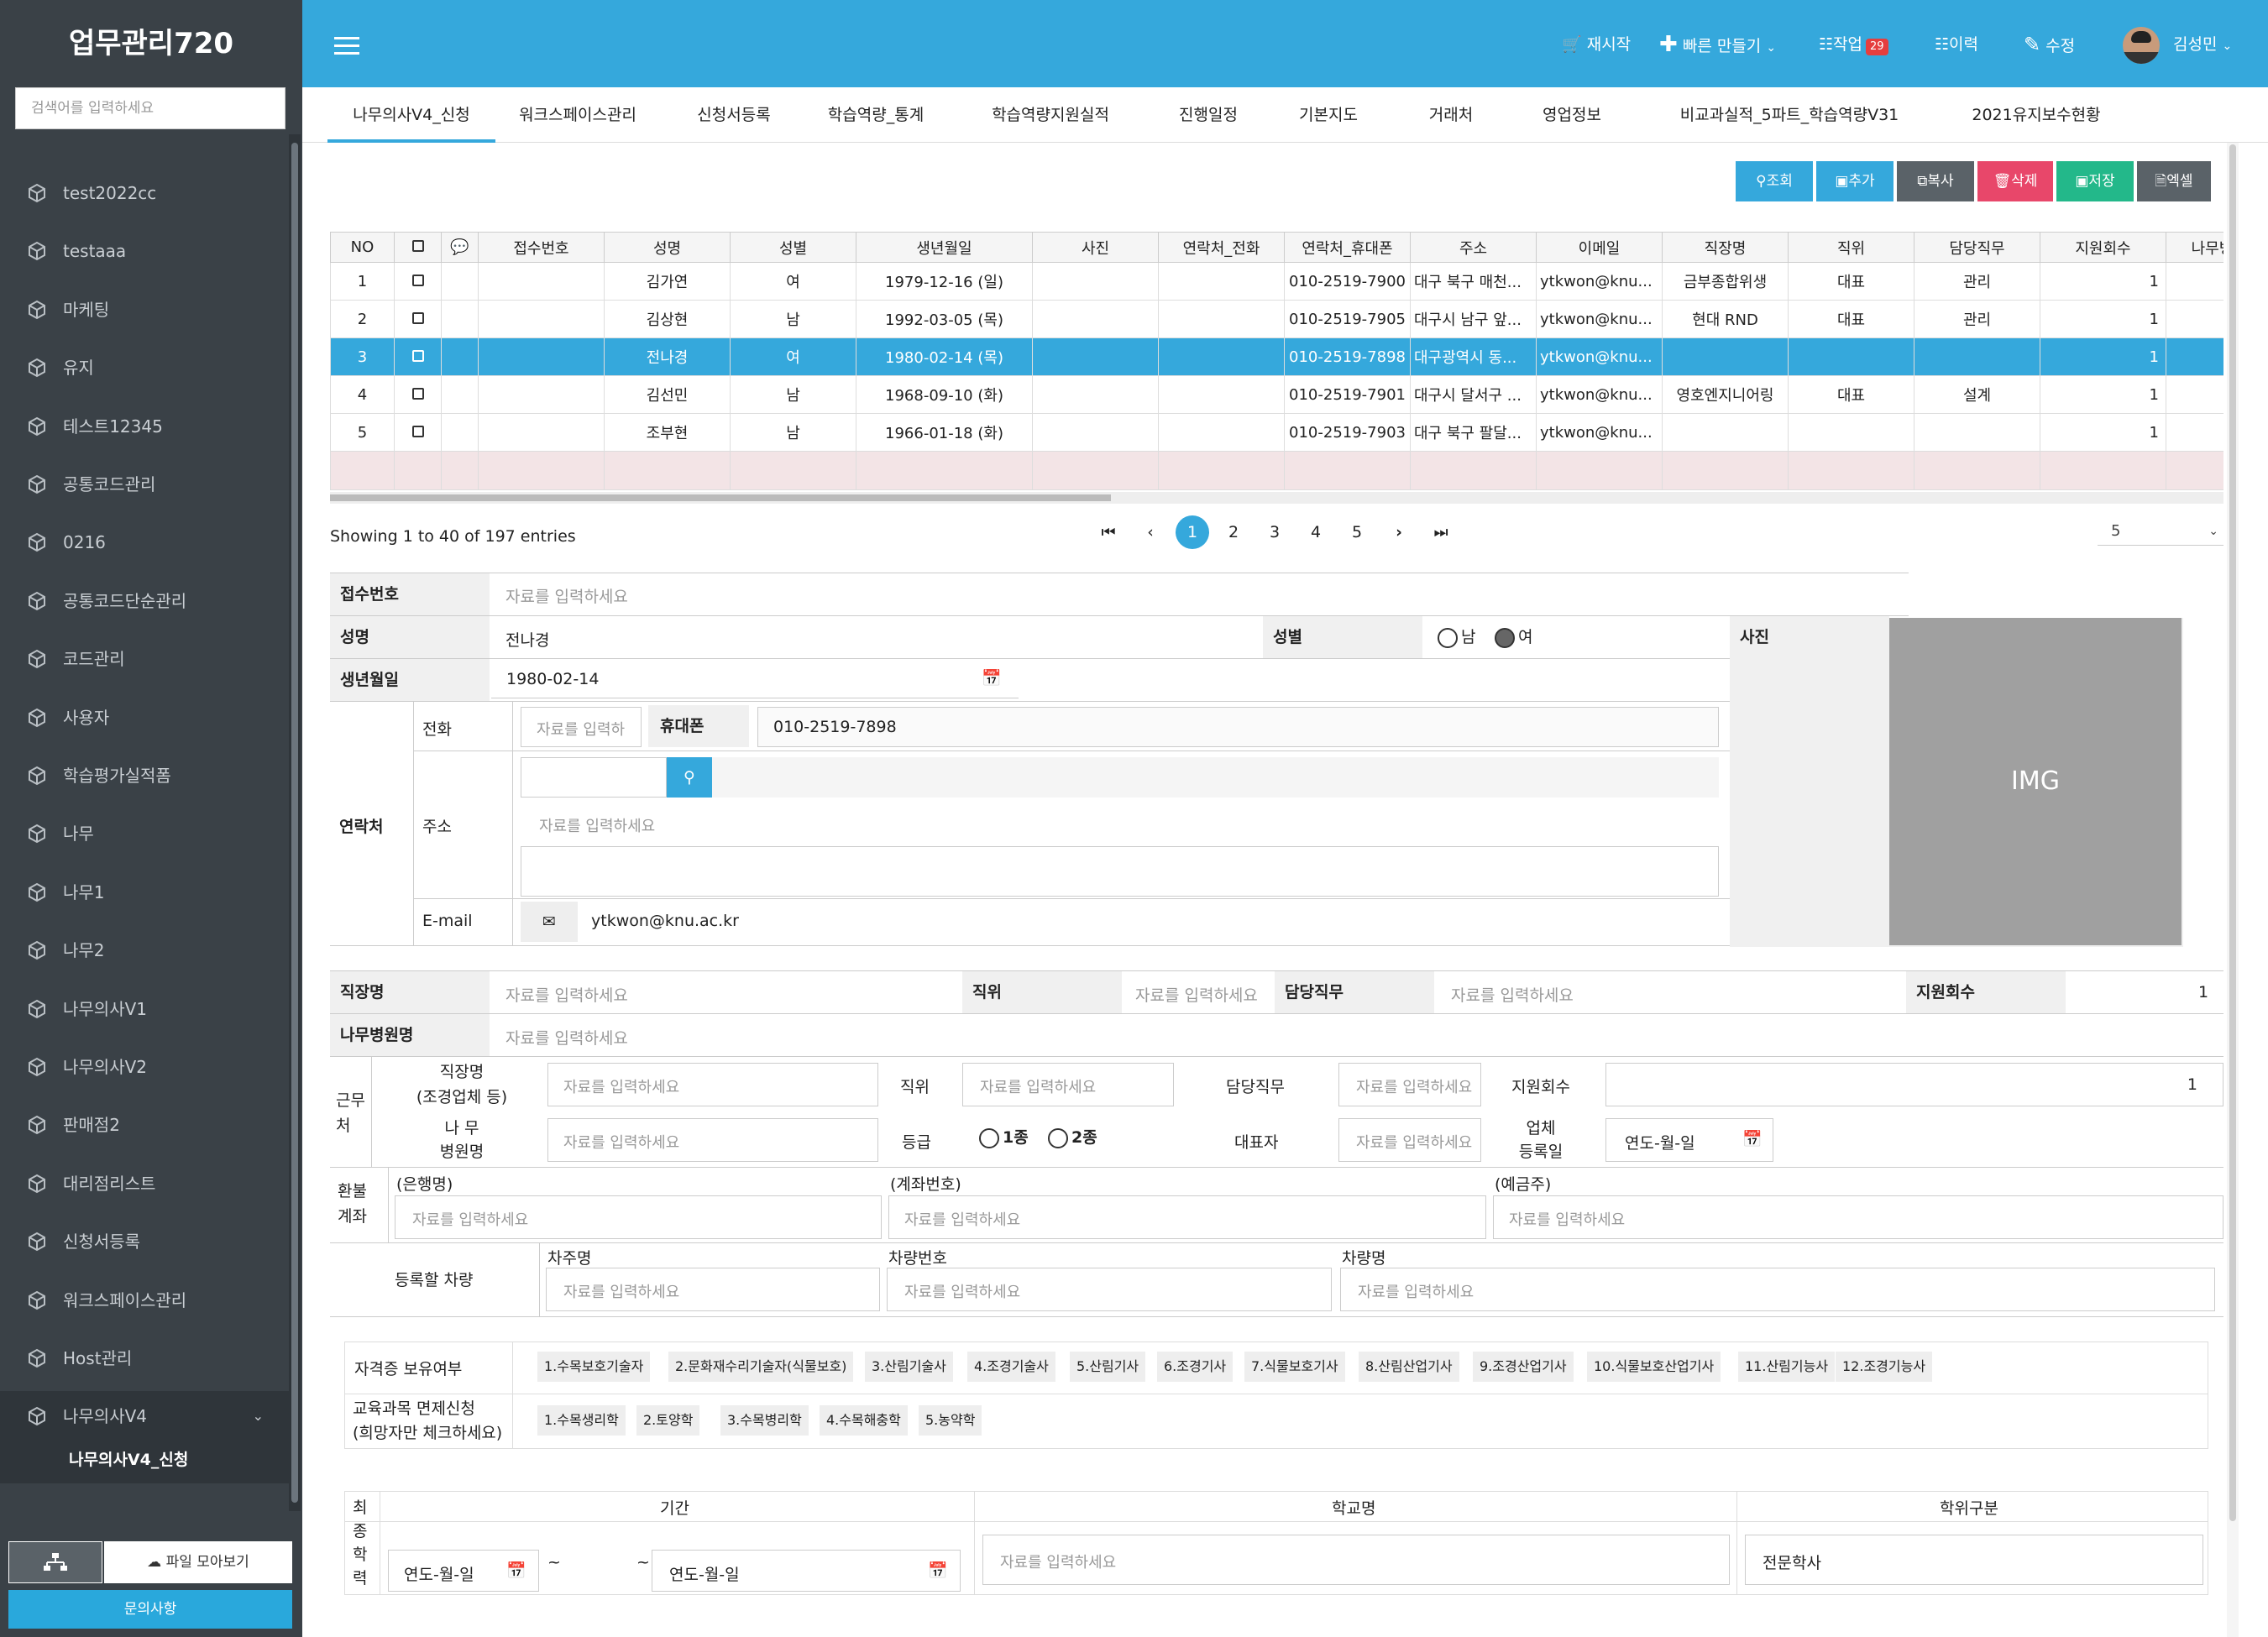 This screenshot has height=1637, width=2268. Describe the element at coordinates (1853, 44) in the screenshot. I see `jobs-button: ☷작업 29` at that location.